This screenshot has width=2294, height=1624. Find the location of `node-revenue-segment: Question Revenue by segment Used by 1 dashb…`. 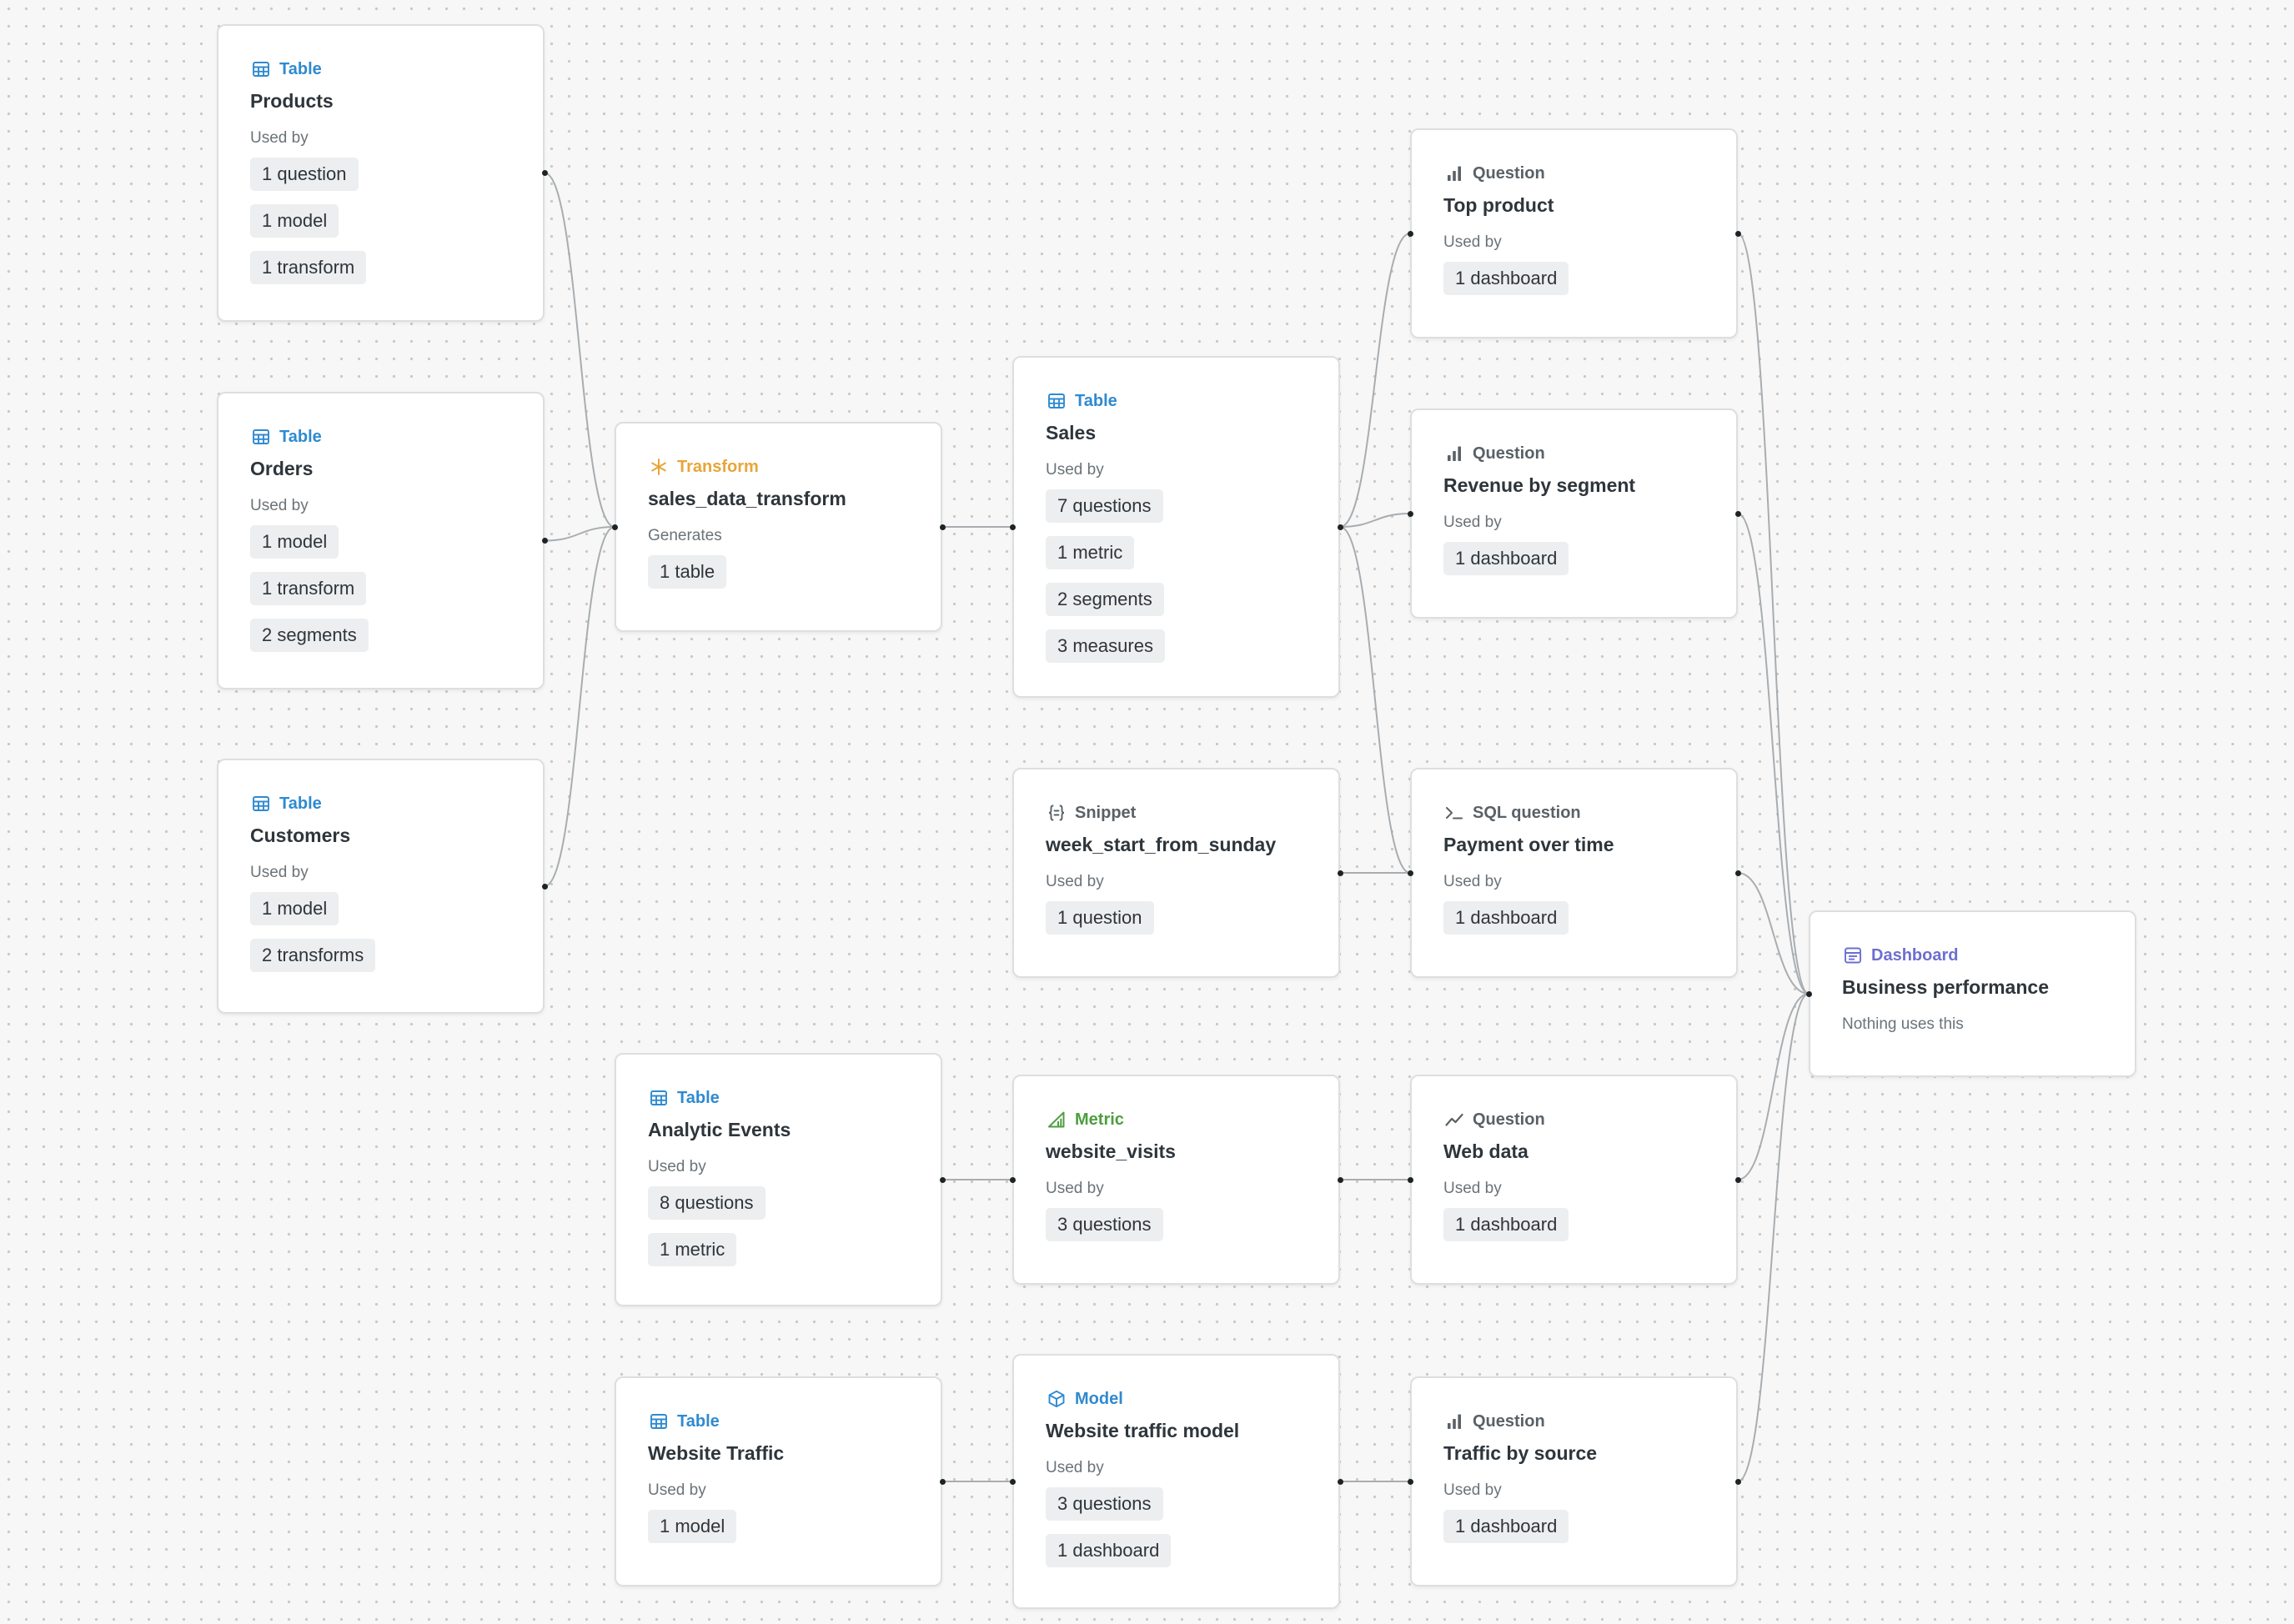

node-revenue-segment: Question Revenue by segment Used by 1 dashb… is located at coordinates (1574, 514).